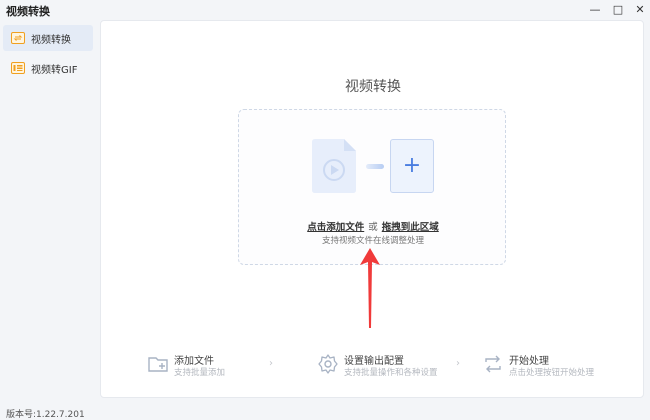 This screenshot has height=420, width=650. I want to click on process-cycle-icon, so click(493, 364).